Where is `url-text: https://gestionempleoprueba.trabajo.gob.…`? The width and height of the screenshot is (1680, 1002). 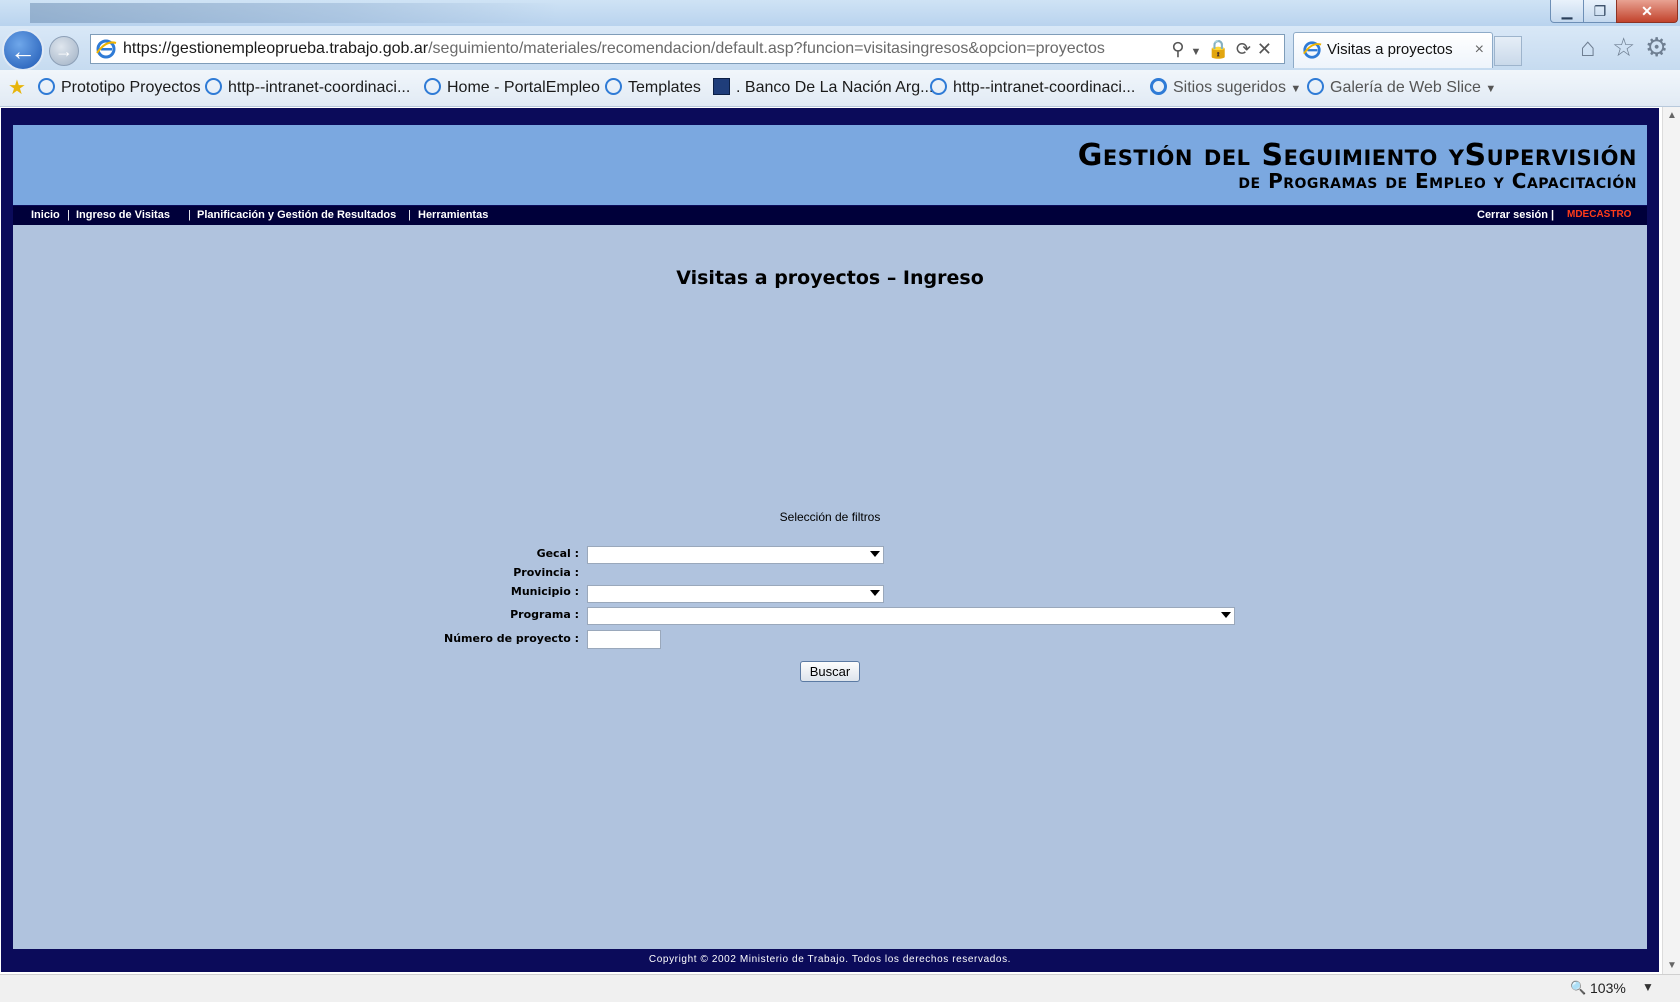 url-text: https://gestionempleoprueba.trabajo.gob.… is located at coordinates (614, 49).